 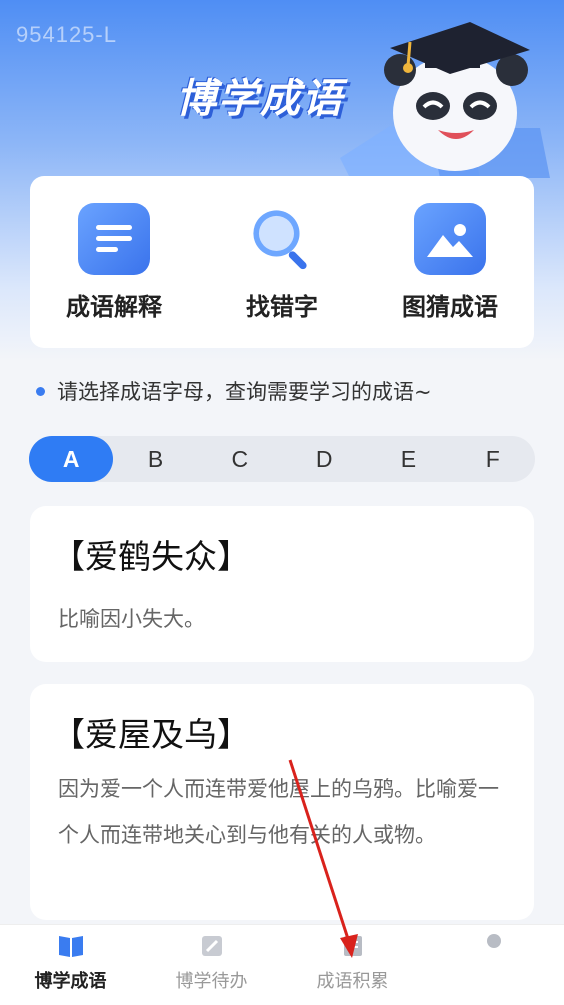 What do you see at coordinates (70, 965) in the screenshot?
I see `tab-idioms: 博学成语` at bounding box center [70, 965].